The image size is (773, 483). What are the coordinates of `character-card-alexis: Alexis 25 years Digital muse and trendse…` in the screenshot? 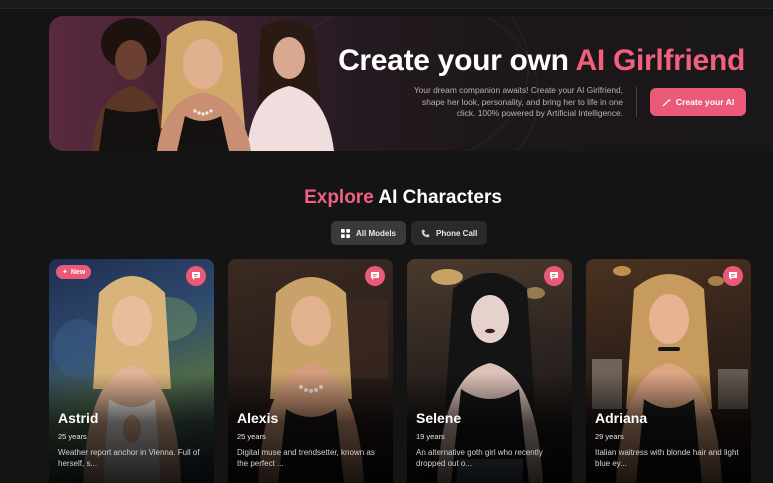 It's located at (310, 371).